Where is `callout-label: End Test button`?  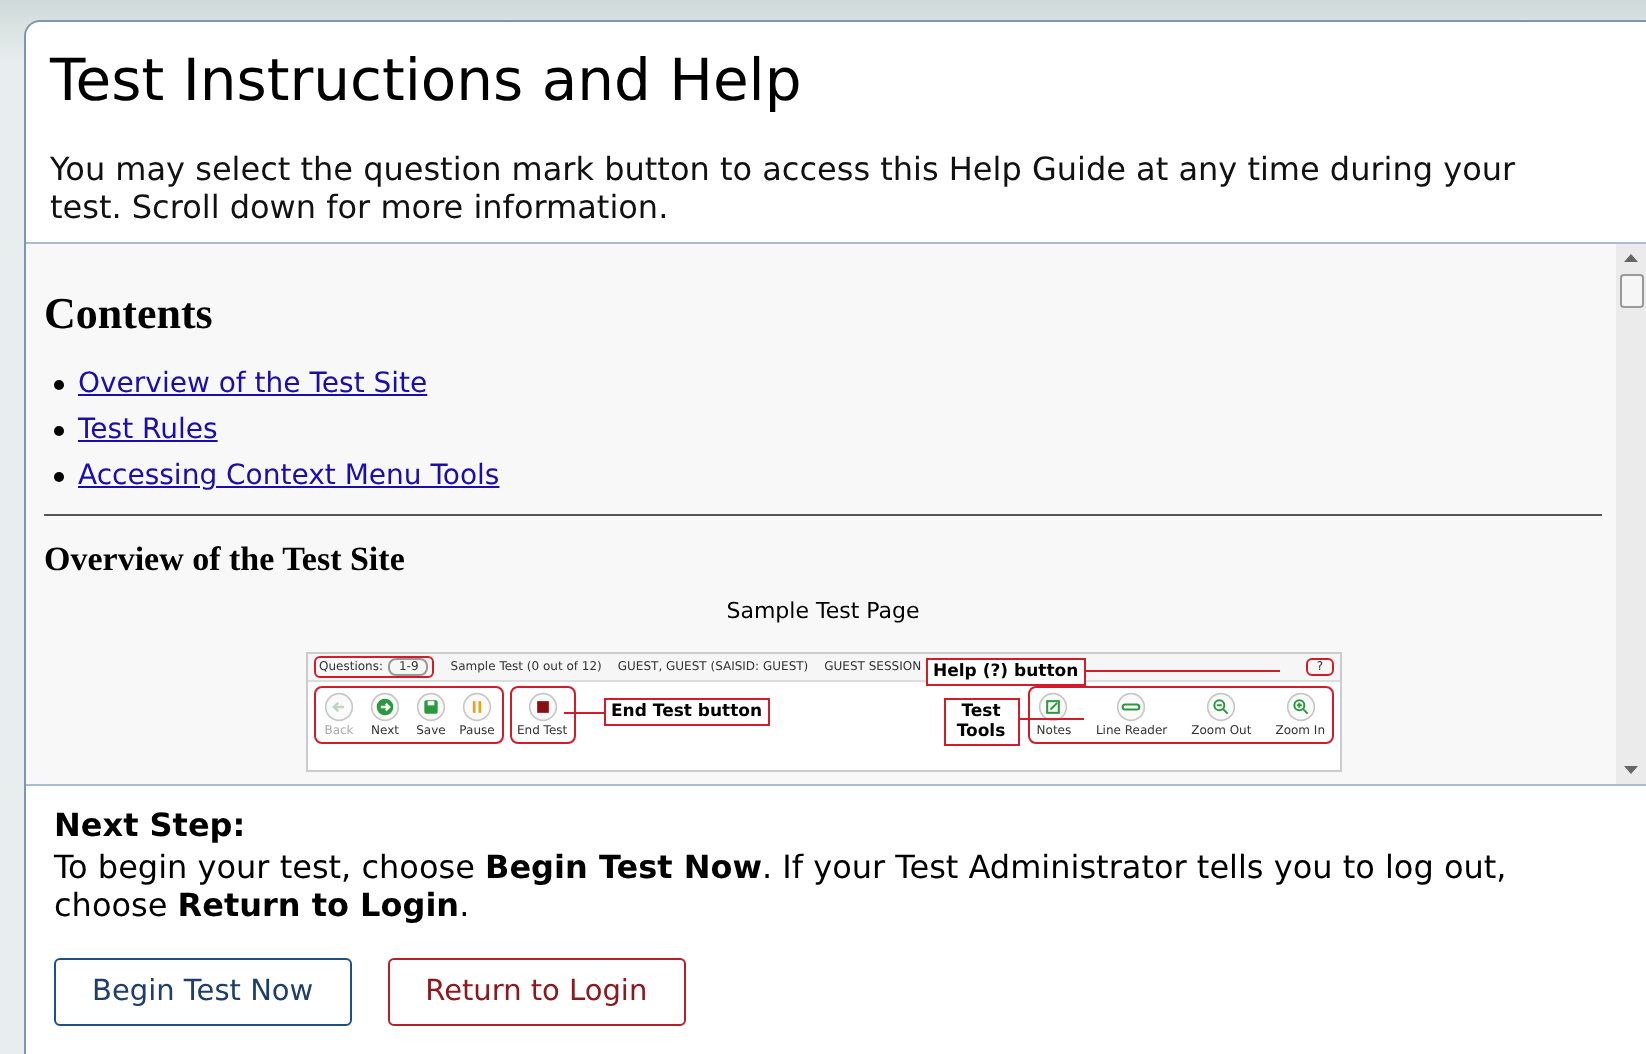 callout-label: End Test button is located at coordinates (687, 712).